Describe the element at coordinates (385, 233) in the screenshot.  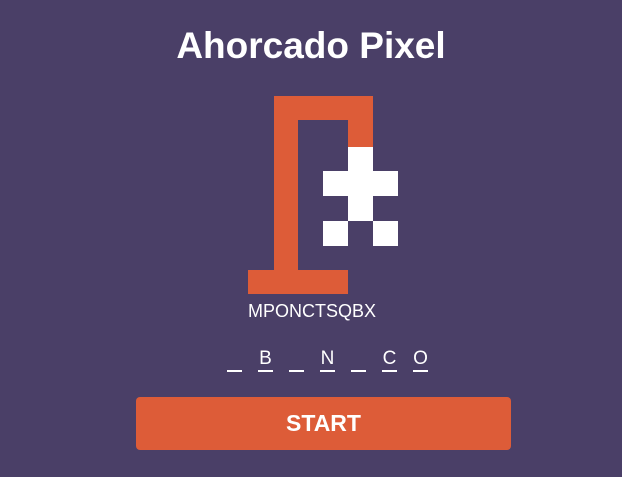
I see `figure-right-leg` at that location.